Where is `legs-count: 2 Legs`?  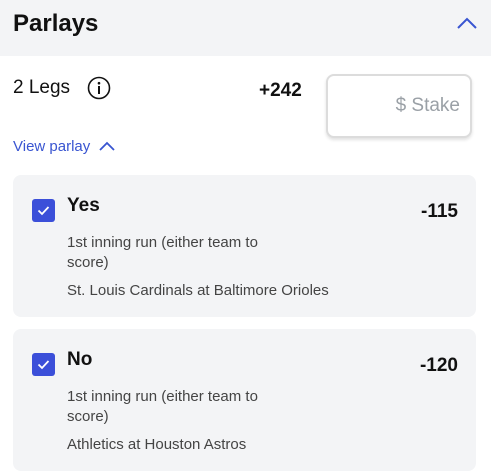 legs-count: 2 Legs is located at coordinates (42, 87).